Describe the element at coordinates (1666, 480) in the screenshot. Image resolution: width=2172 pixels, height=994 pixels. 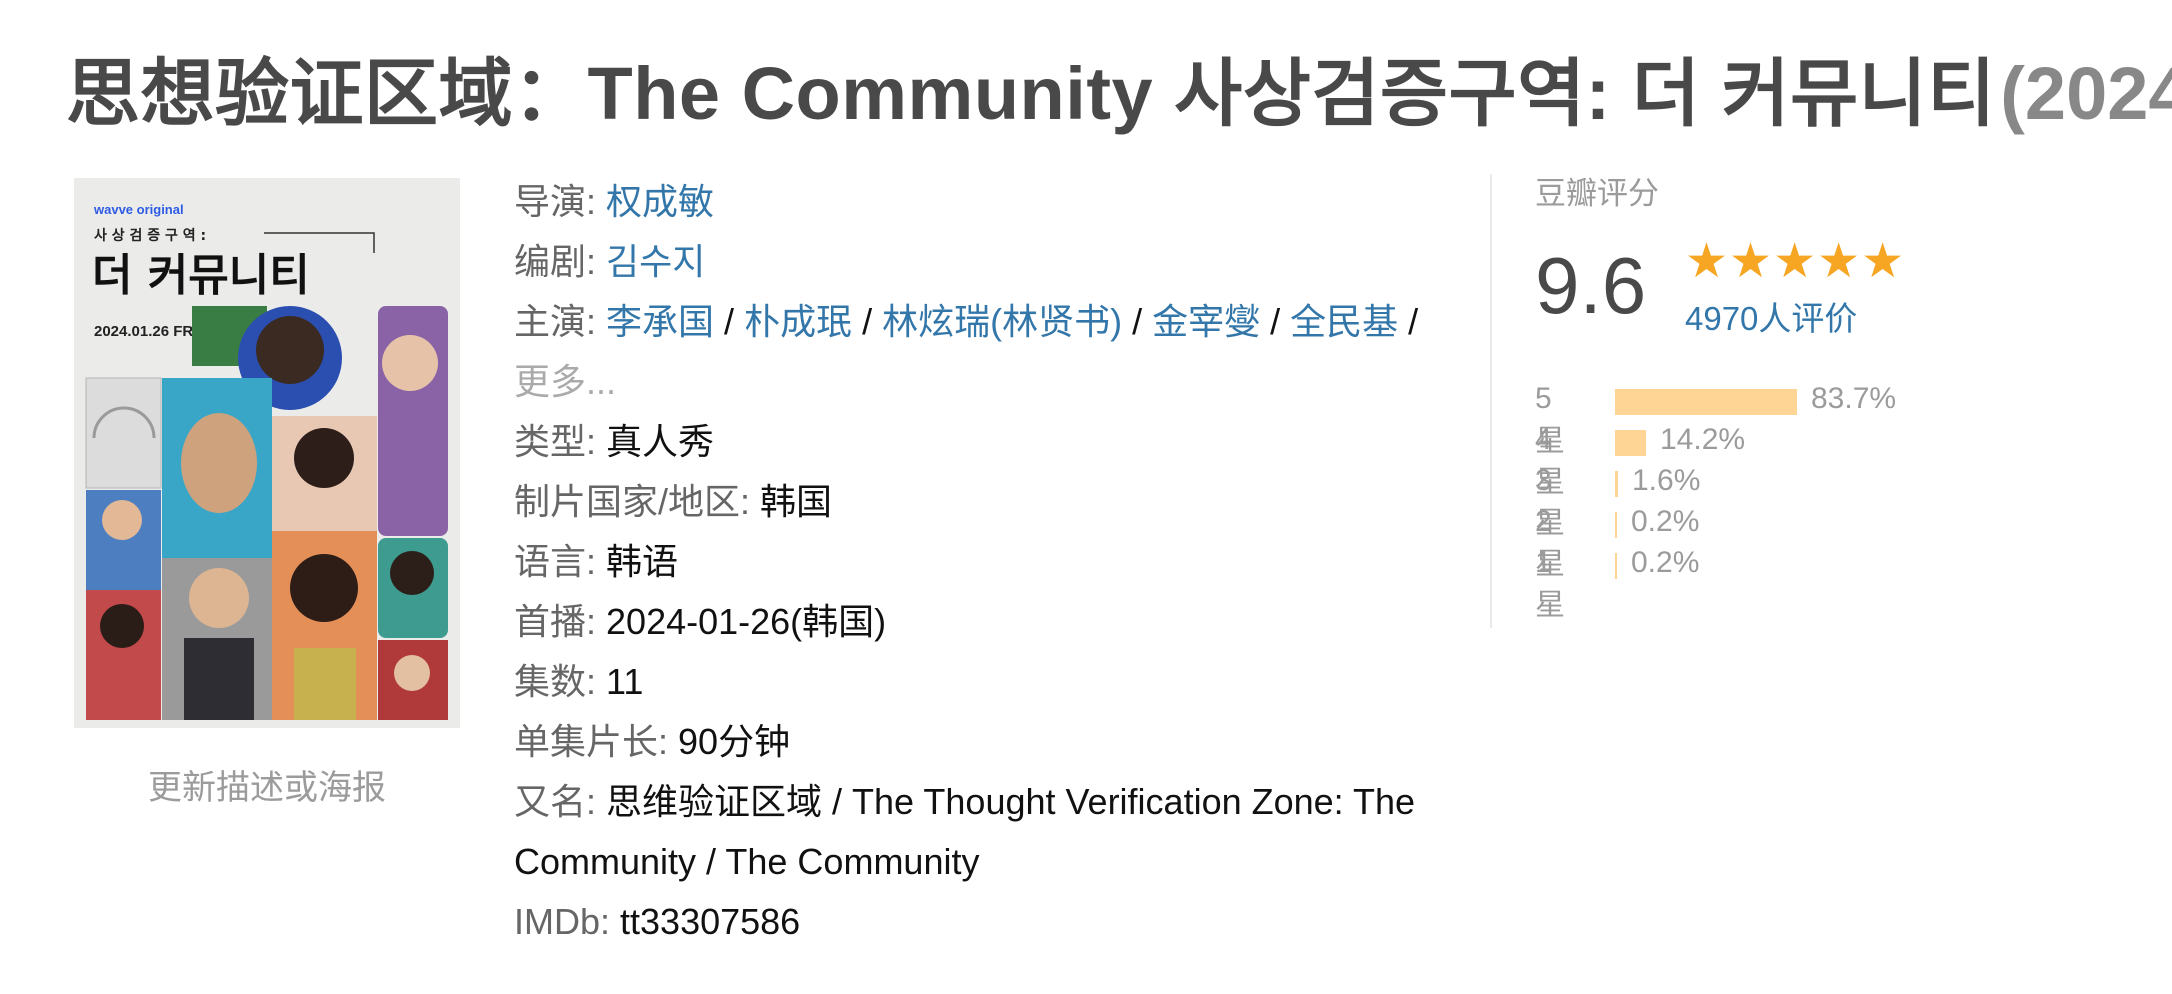
I see `rating-bar-percent: 1.6%` at that location.